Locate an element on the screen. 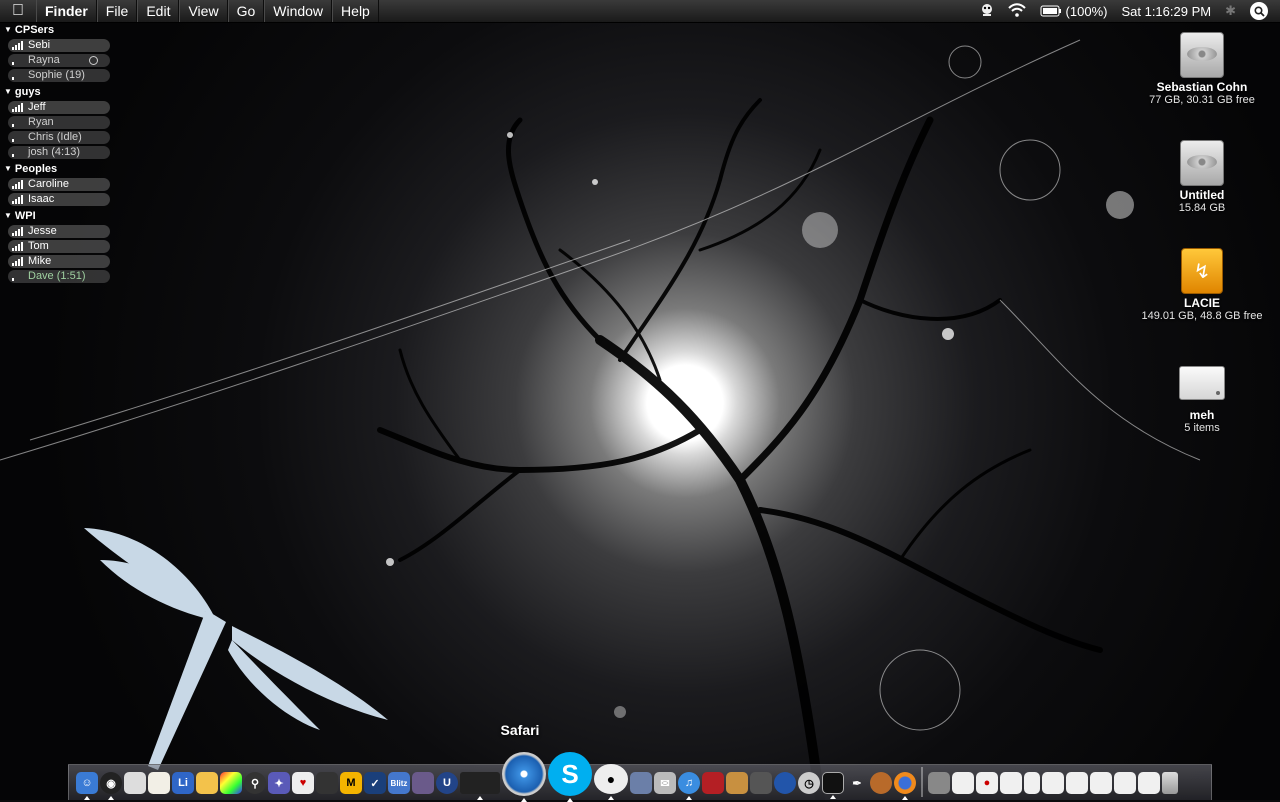 Image resolution: width=1280 pixels, height=802 pixels. desktop-icon-info: 77 GB, 30.31 GB free is located at coordinates (1202, 100).